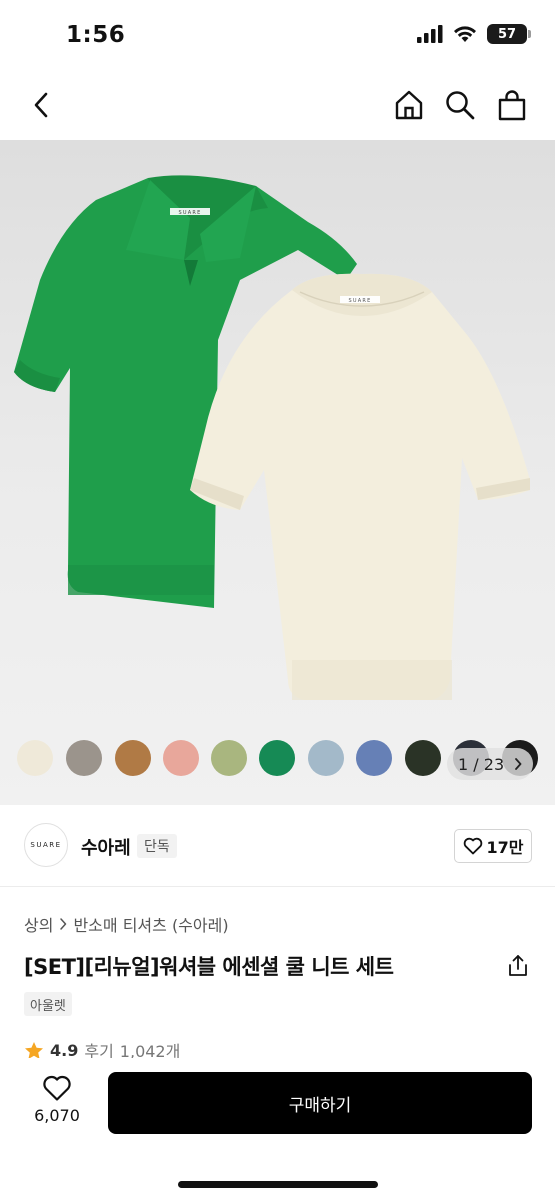 Image resolution: width=555 pixels, height=1200 pixels. I want to click on image-page-indicator: 1 / 23, so click(490, 764).